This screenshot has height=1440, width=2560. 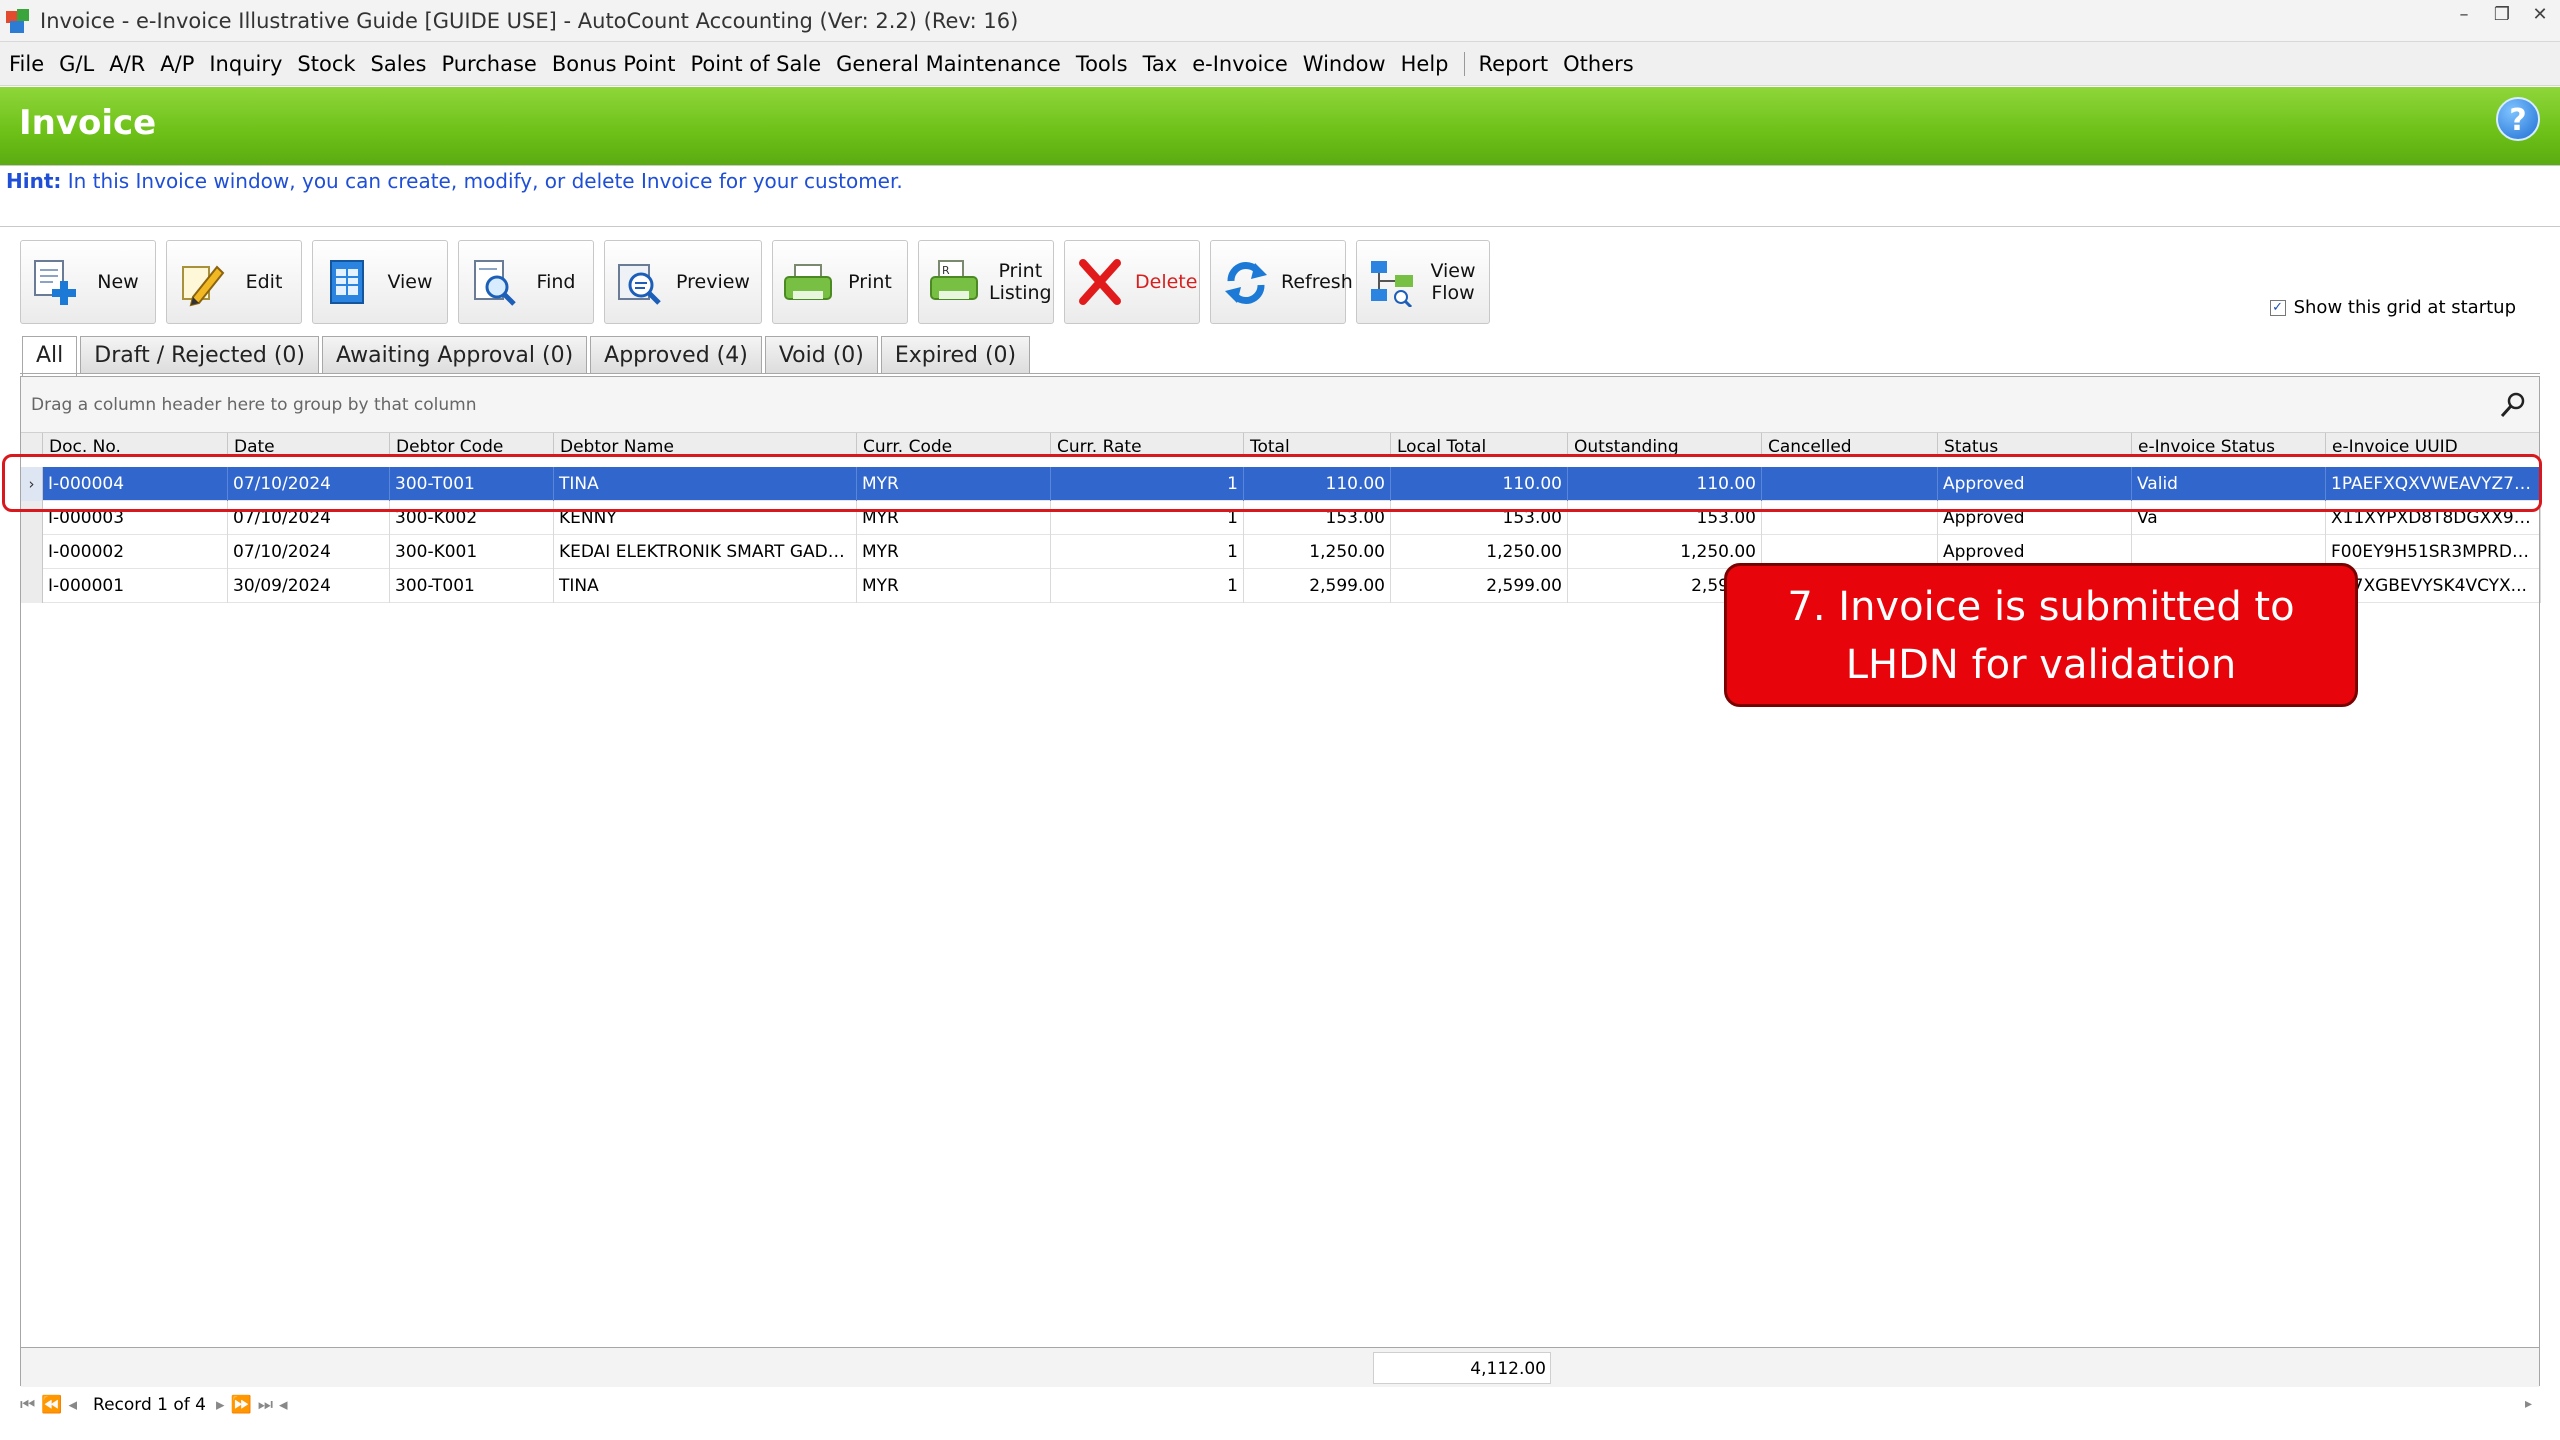 I want to click on edit-pencil-icon, so click(x=202, y=282).